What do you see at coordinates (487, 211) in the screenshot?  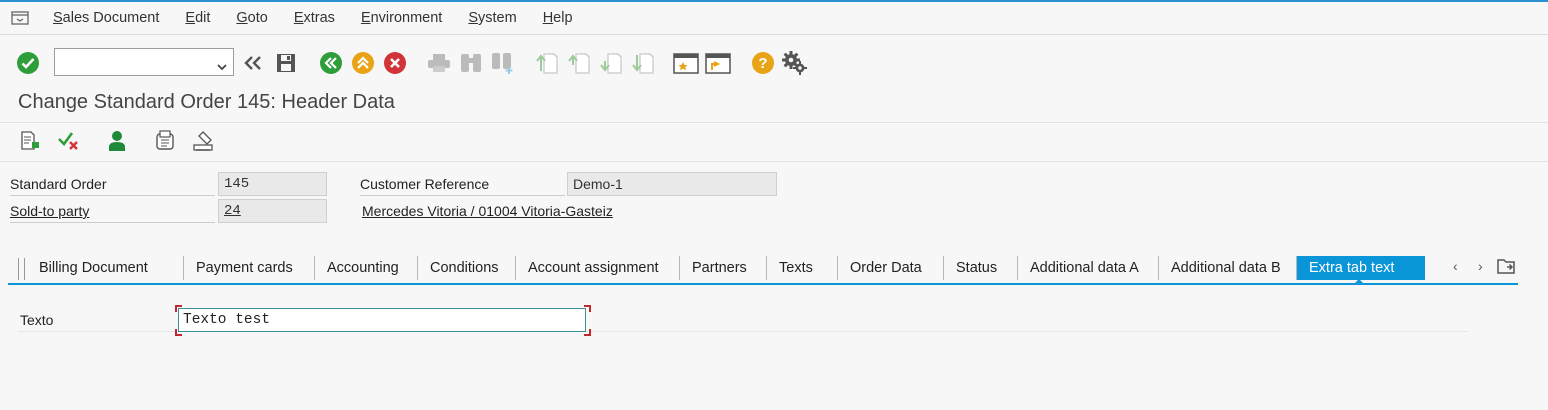 I see `sold-to-party-address: Mercedes Vitoria / 01004 Vitoria-Gasteiz` at bounding box center [487, 211].